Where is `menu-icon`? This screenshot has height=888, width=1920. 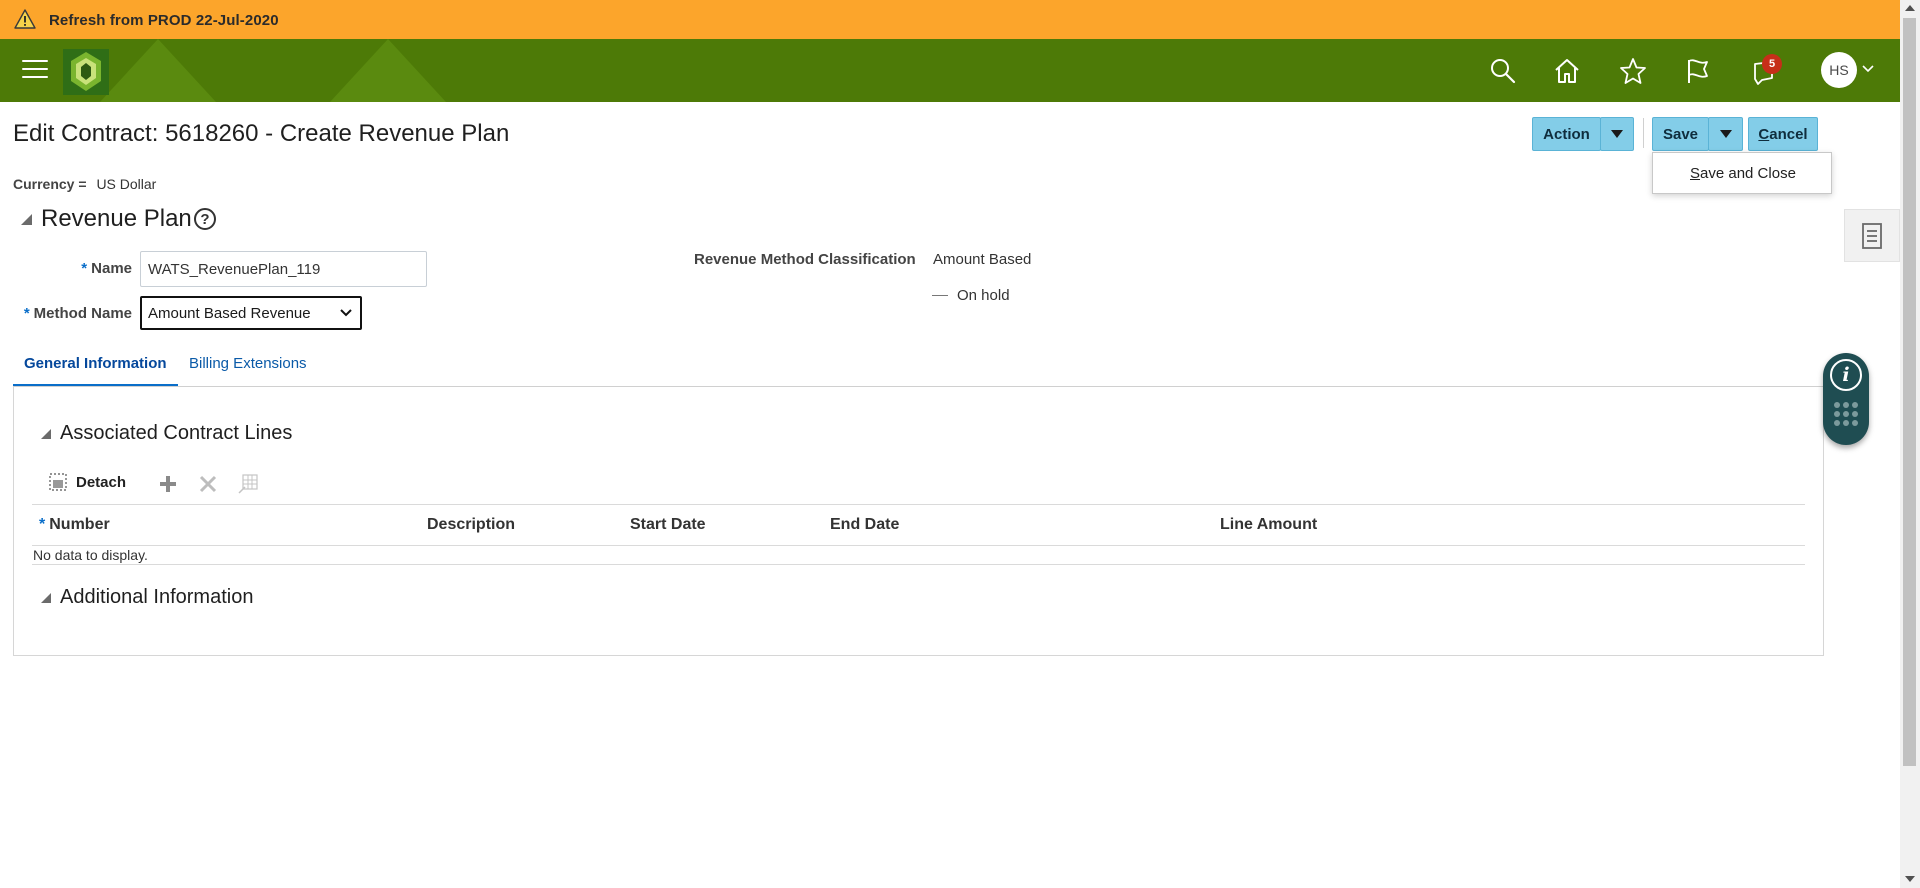
menu-icon is located at coordinates (35, 70).